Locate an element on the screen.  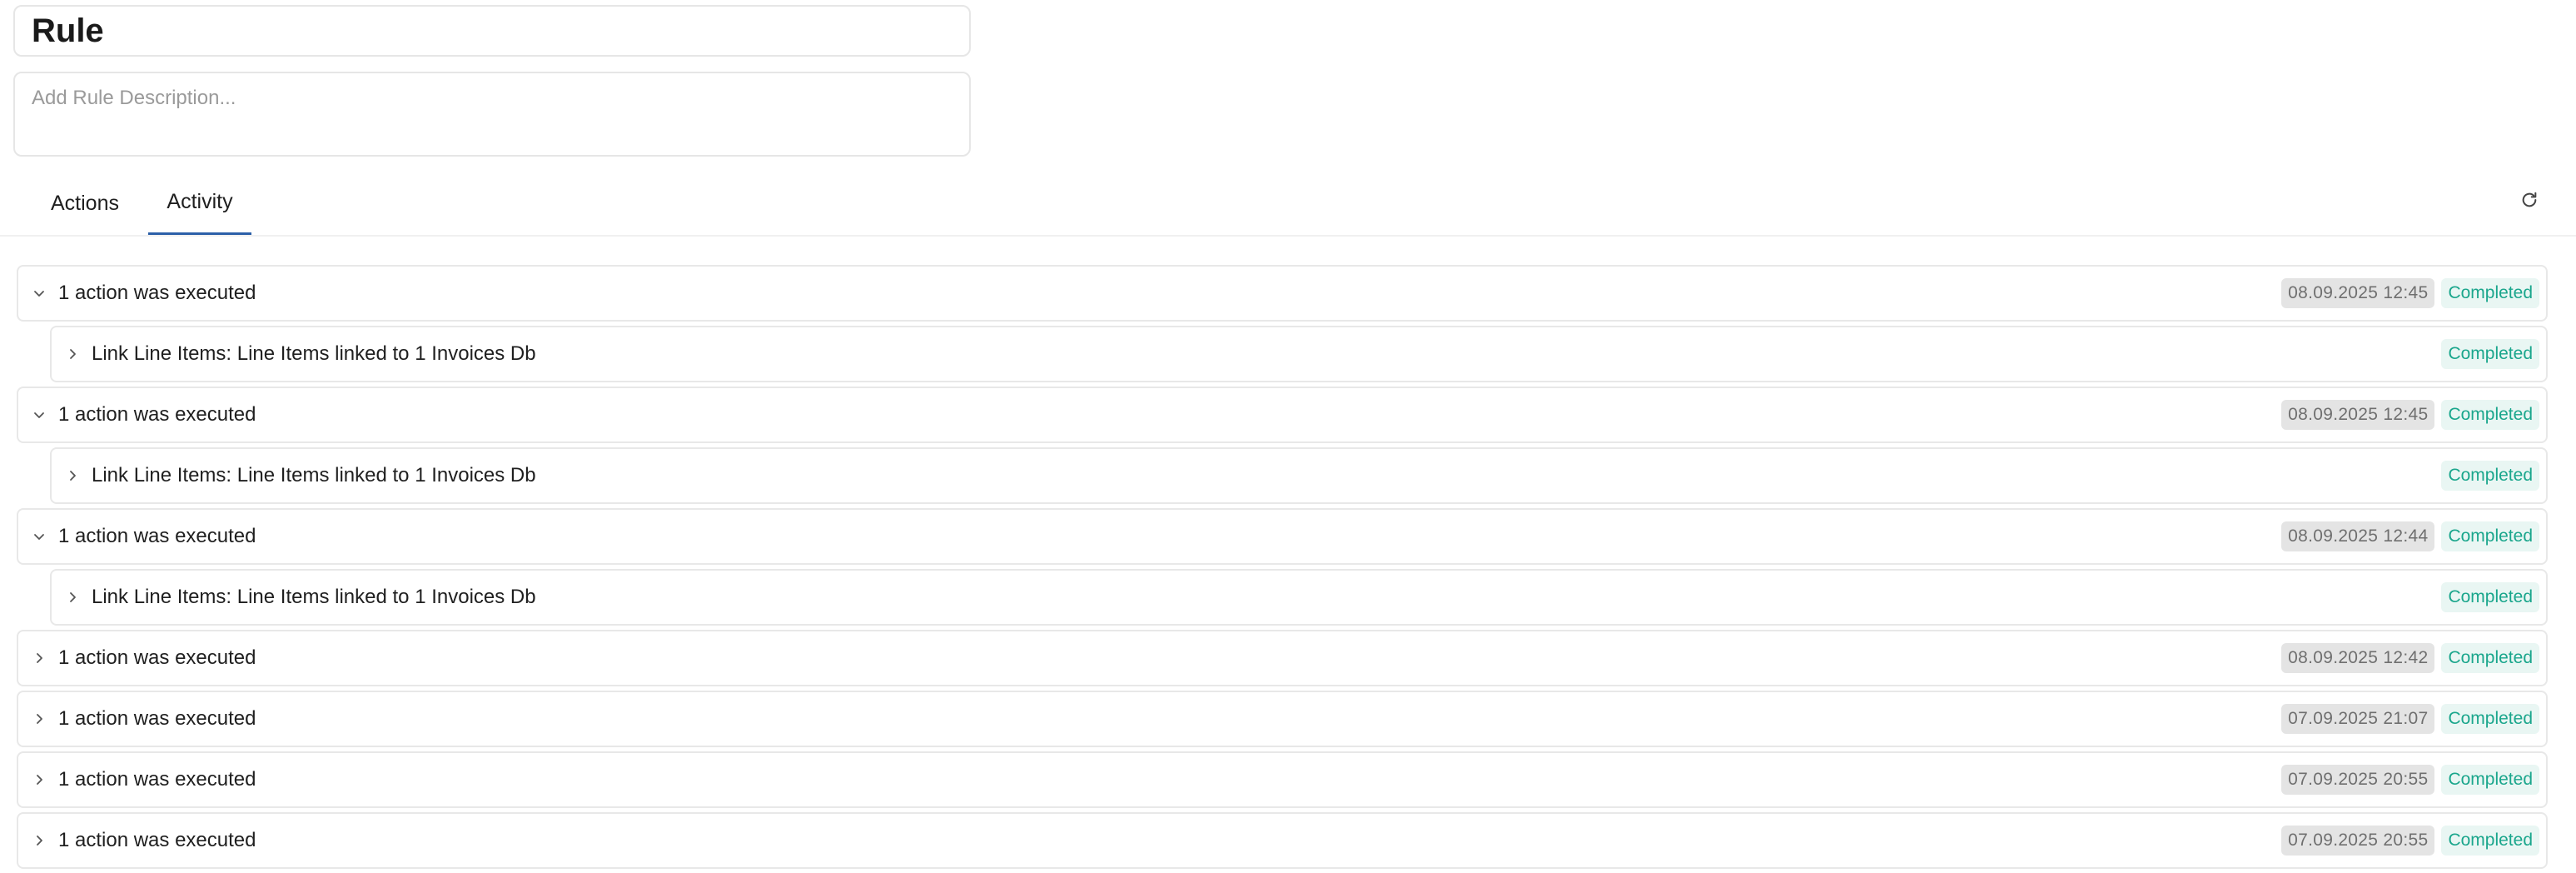
rule-title-field: Rule is located at coordinates (492, 31).